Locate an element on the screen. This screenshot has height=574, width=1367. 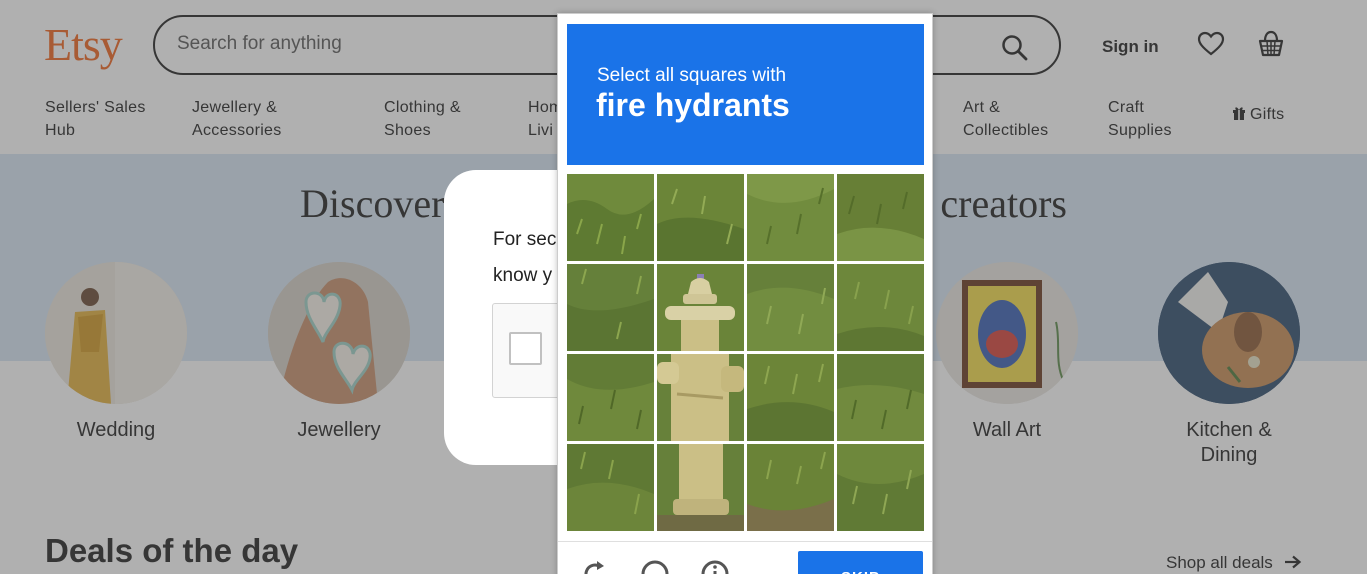
info-icon is located at coordinates (715, 566).